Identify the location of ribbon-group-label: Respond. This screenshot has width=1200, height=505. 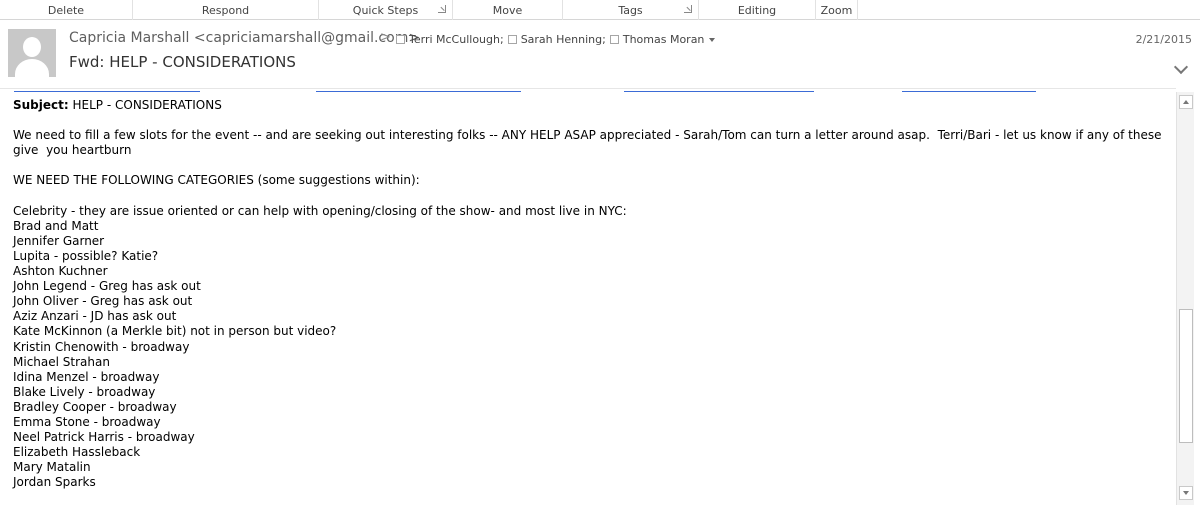
(225, 10).